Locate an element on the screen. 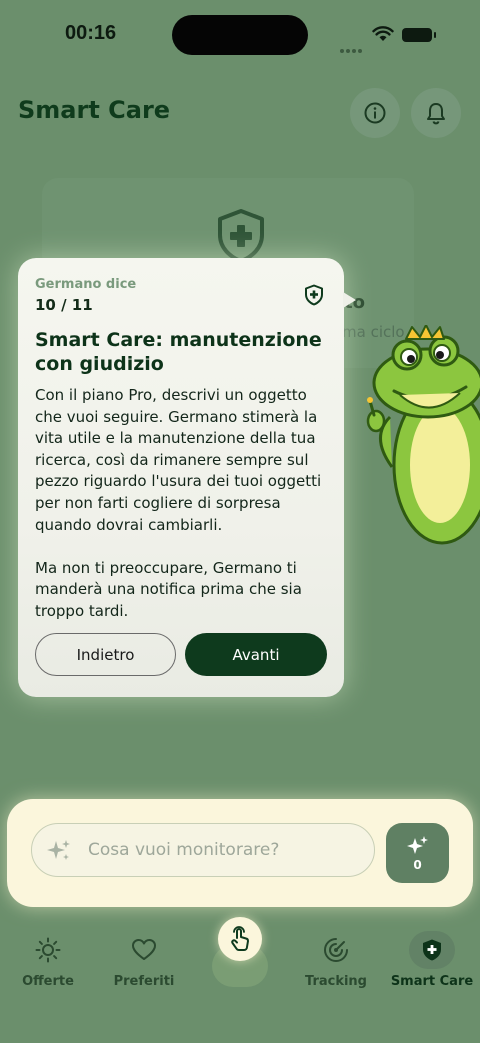 The image size is (480, 1043). page-title: Smart Care is located at coordinates (94, 110).